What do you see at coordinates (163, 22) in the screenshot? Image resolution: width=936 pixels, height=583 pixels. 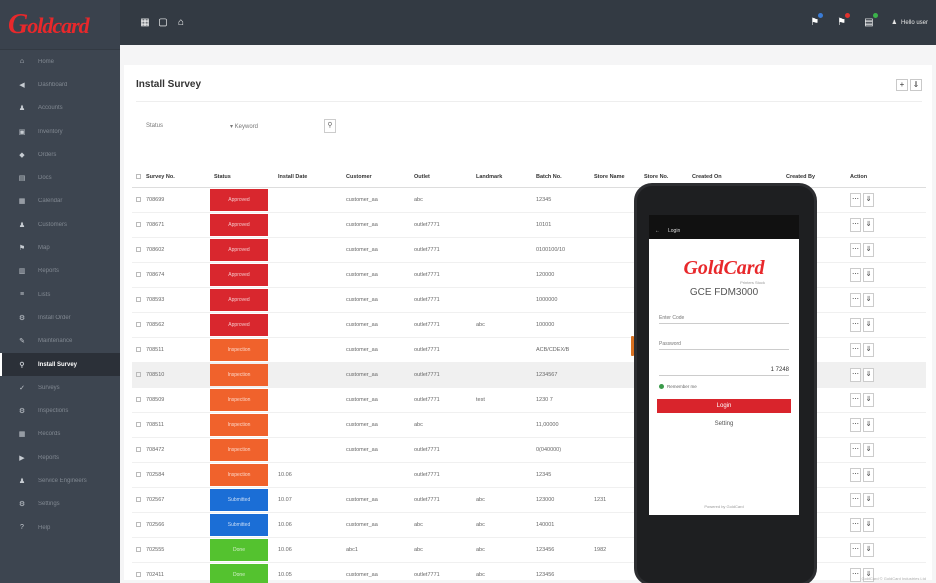 I see `square-icon: ▢` at bounding box center [163, 22].